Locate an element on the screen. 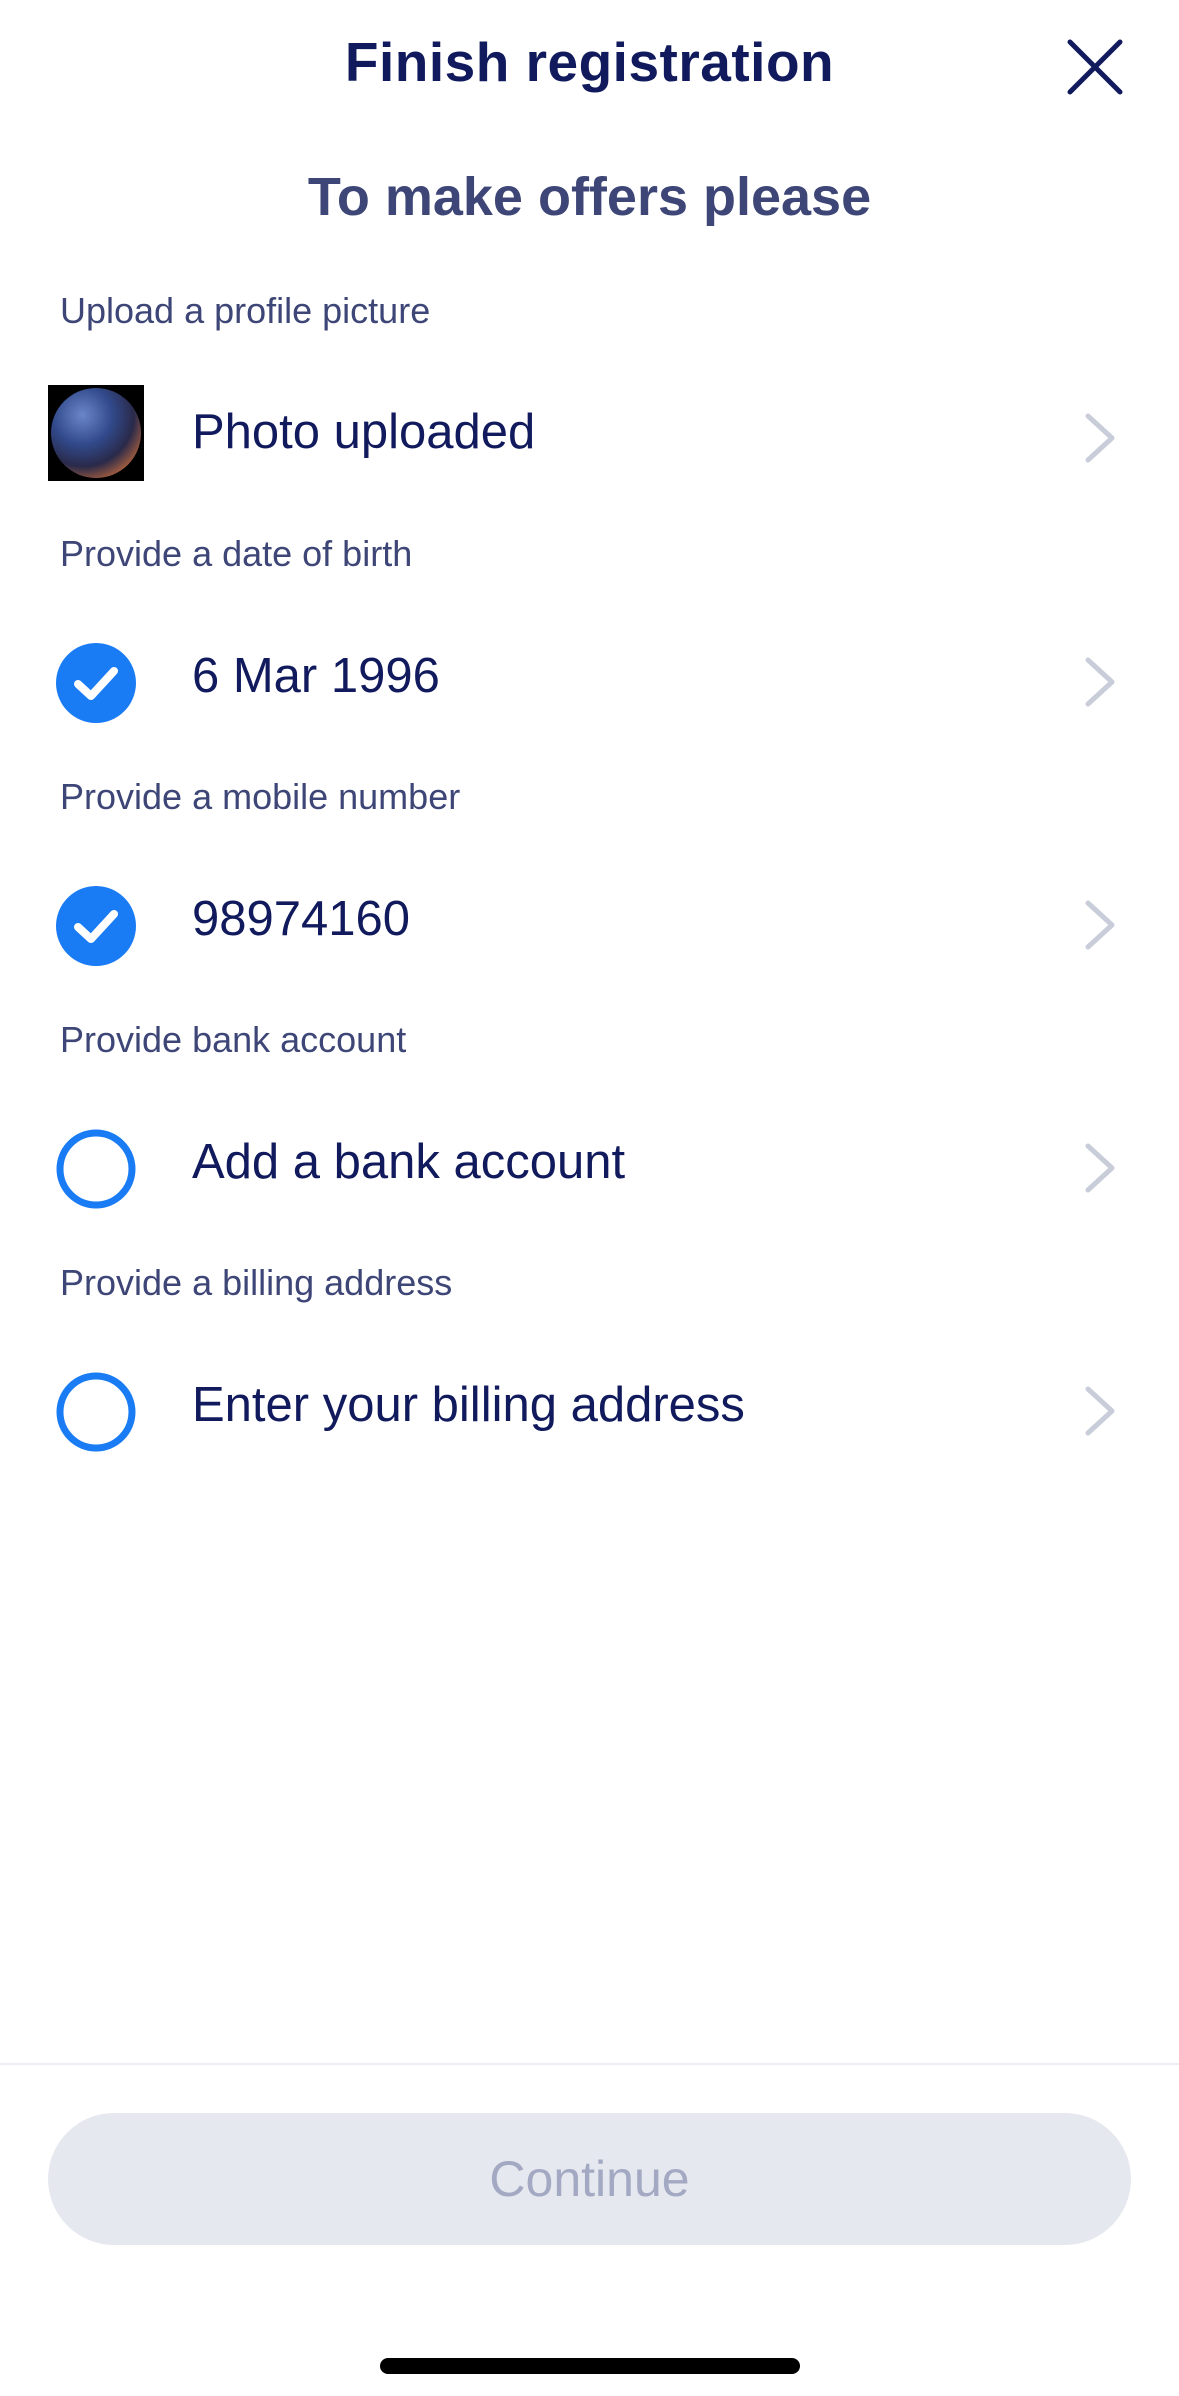  section-label-bank-account: Provide bank account is located at coordinates (233, 1039).